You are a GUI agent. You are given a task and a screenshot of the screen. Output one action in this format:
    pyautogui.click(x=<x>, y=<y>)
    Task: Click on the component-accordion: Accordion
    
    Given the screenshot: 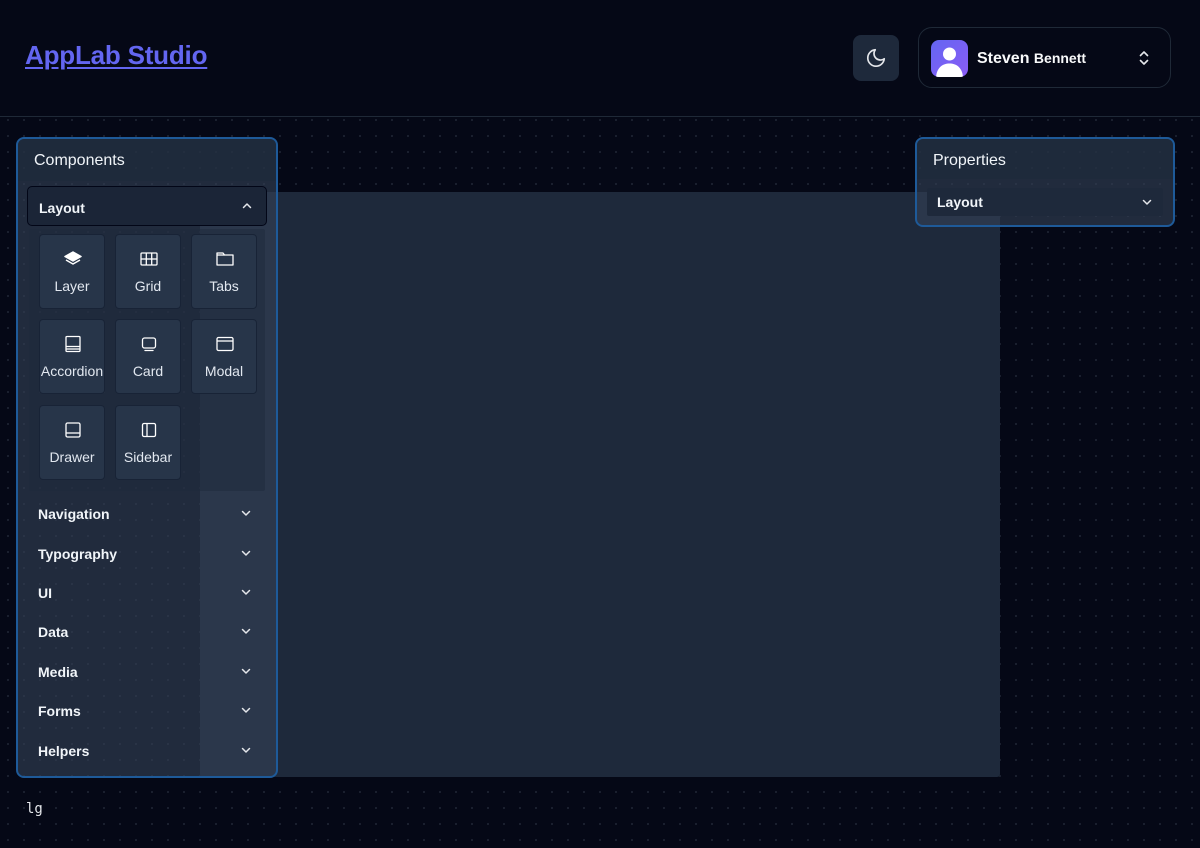 What is the action you would take?
    pyautogui.click(x=72, y=356)
    